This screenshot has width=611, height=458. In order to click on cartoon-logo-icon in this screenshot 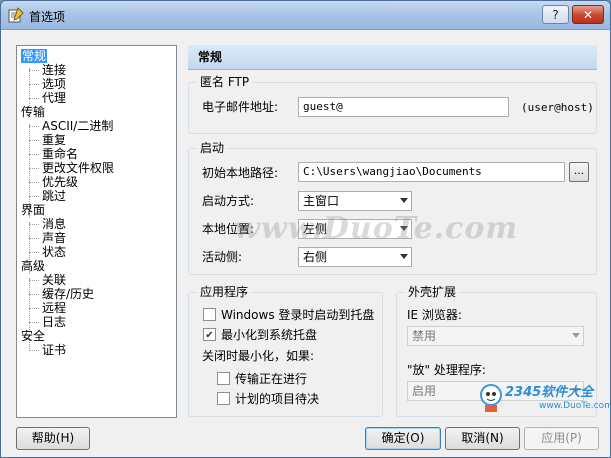, I will do `click(491, 398)`.